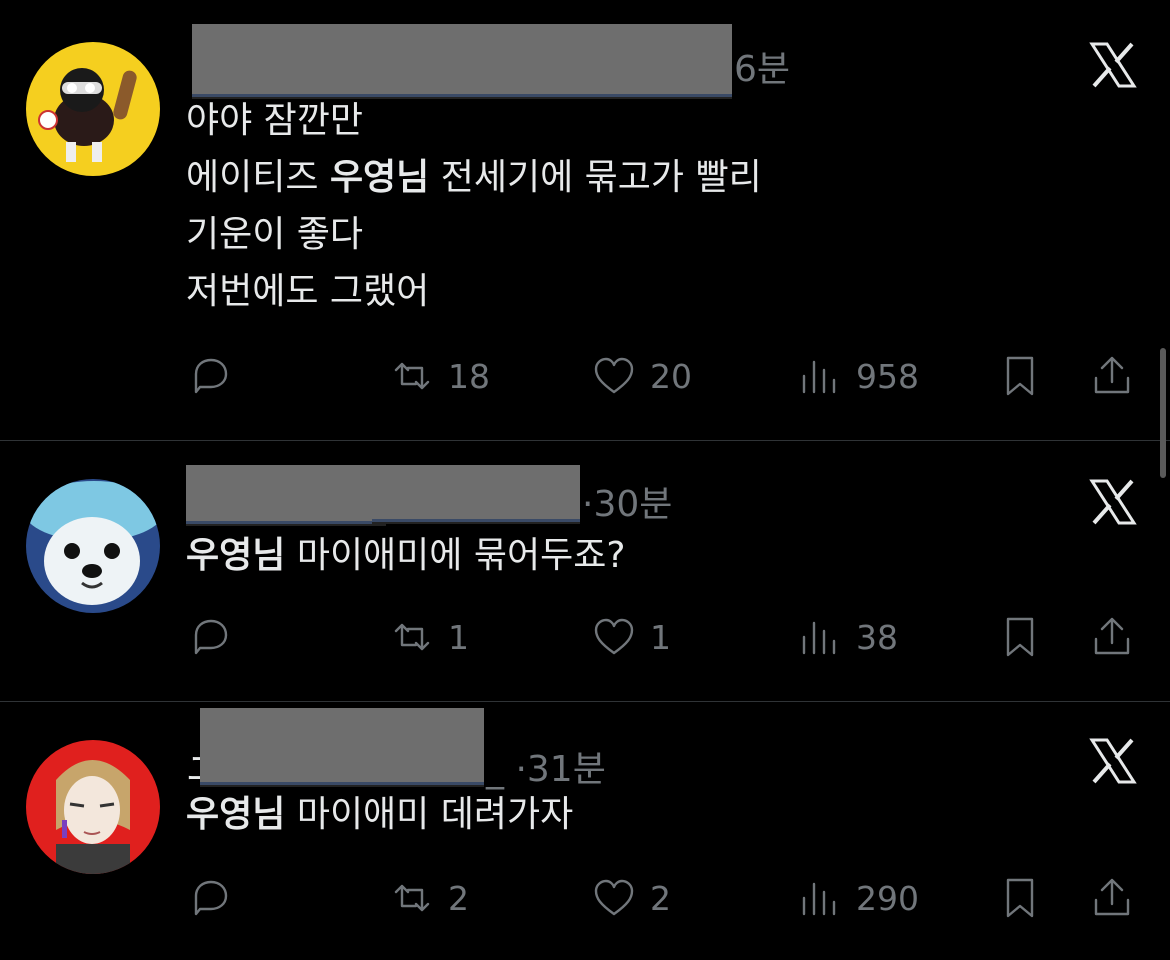 This screenshot has width=1170, height=960. I want to click on views-button: 38, so click(847, 637).